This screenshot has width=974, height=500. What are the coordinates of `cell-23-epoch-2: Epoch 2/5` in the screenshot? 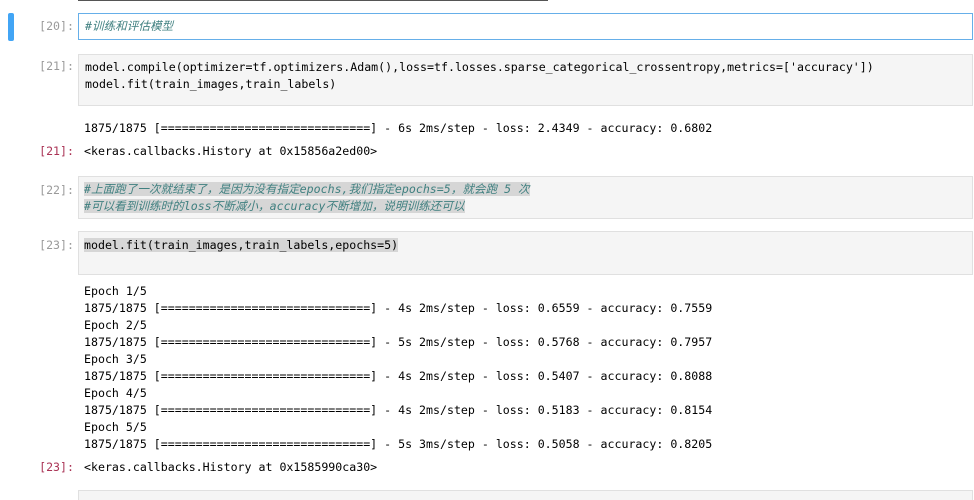 It's located at (115, 325).